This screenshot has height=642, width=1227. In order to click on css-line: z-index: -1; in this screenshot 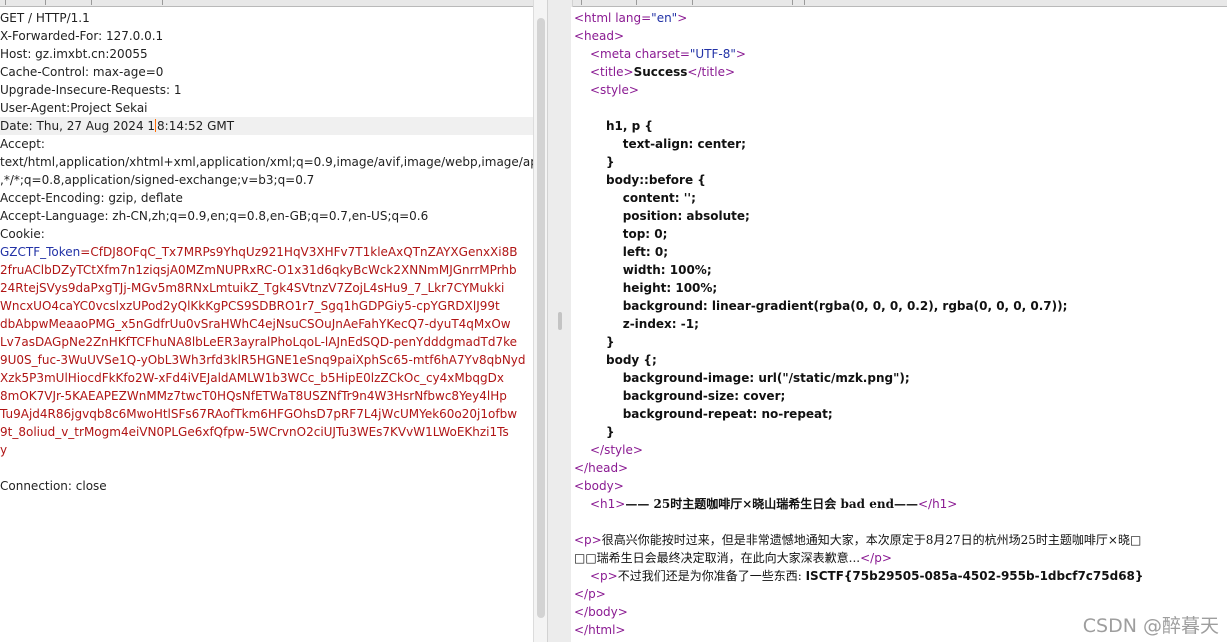, I will do `click(652, 324)`.